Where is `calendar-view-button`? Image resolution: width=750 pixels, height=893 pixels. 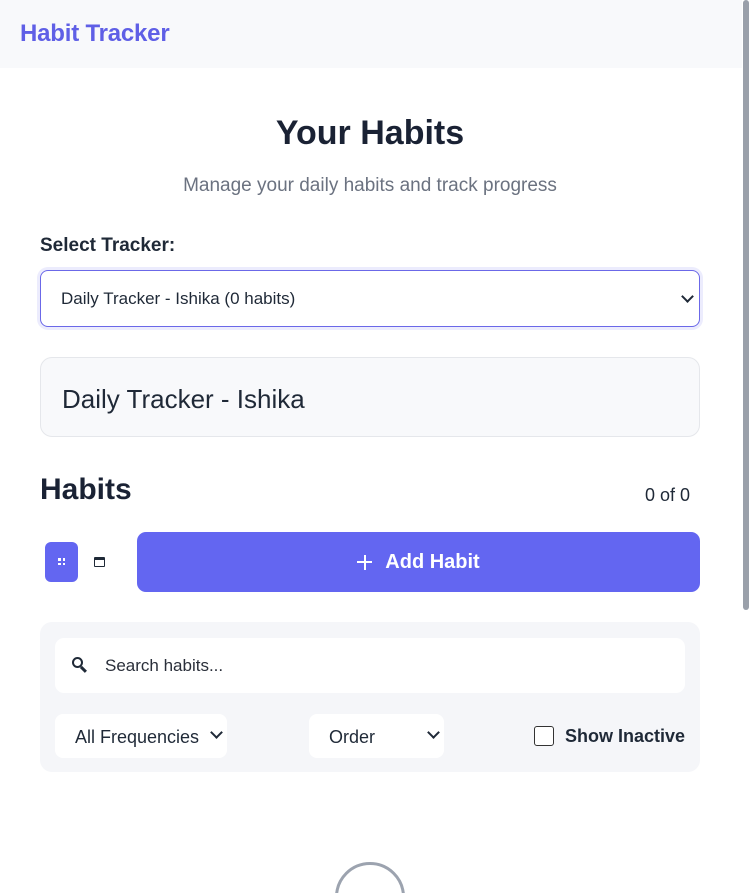
calendar-view-button is located at coordinates (100, 562).